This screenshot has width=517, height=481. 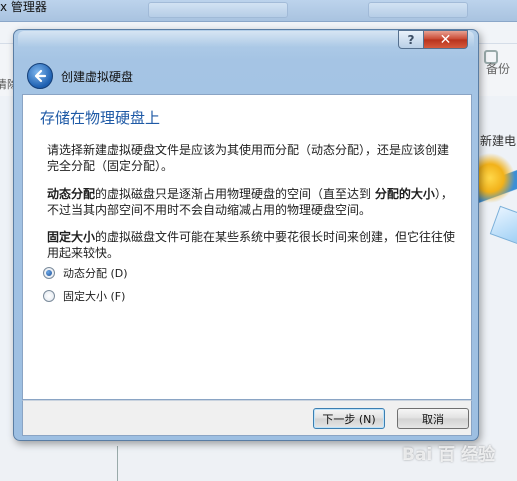 What do you see at coordinates (97, 77) in the screenshot?
I see `dialog-title: 创建虚拟硬盘` at bounding box center [97, 77].